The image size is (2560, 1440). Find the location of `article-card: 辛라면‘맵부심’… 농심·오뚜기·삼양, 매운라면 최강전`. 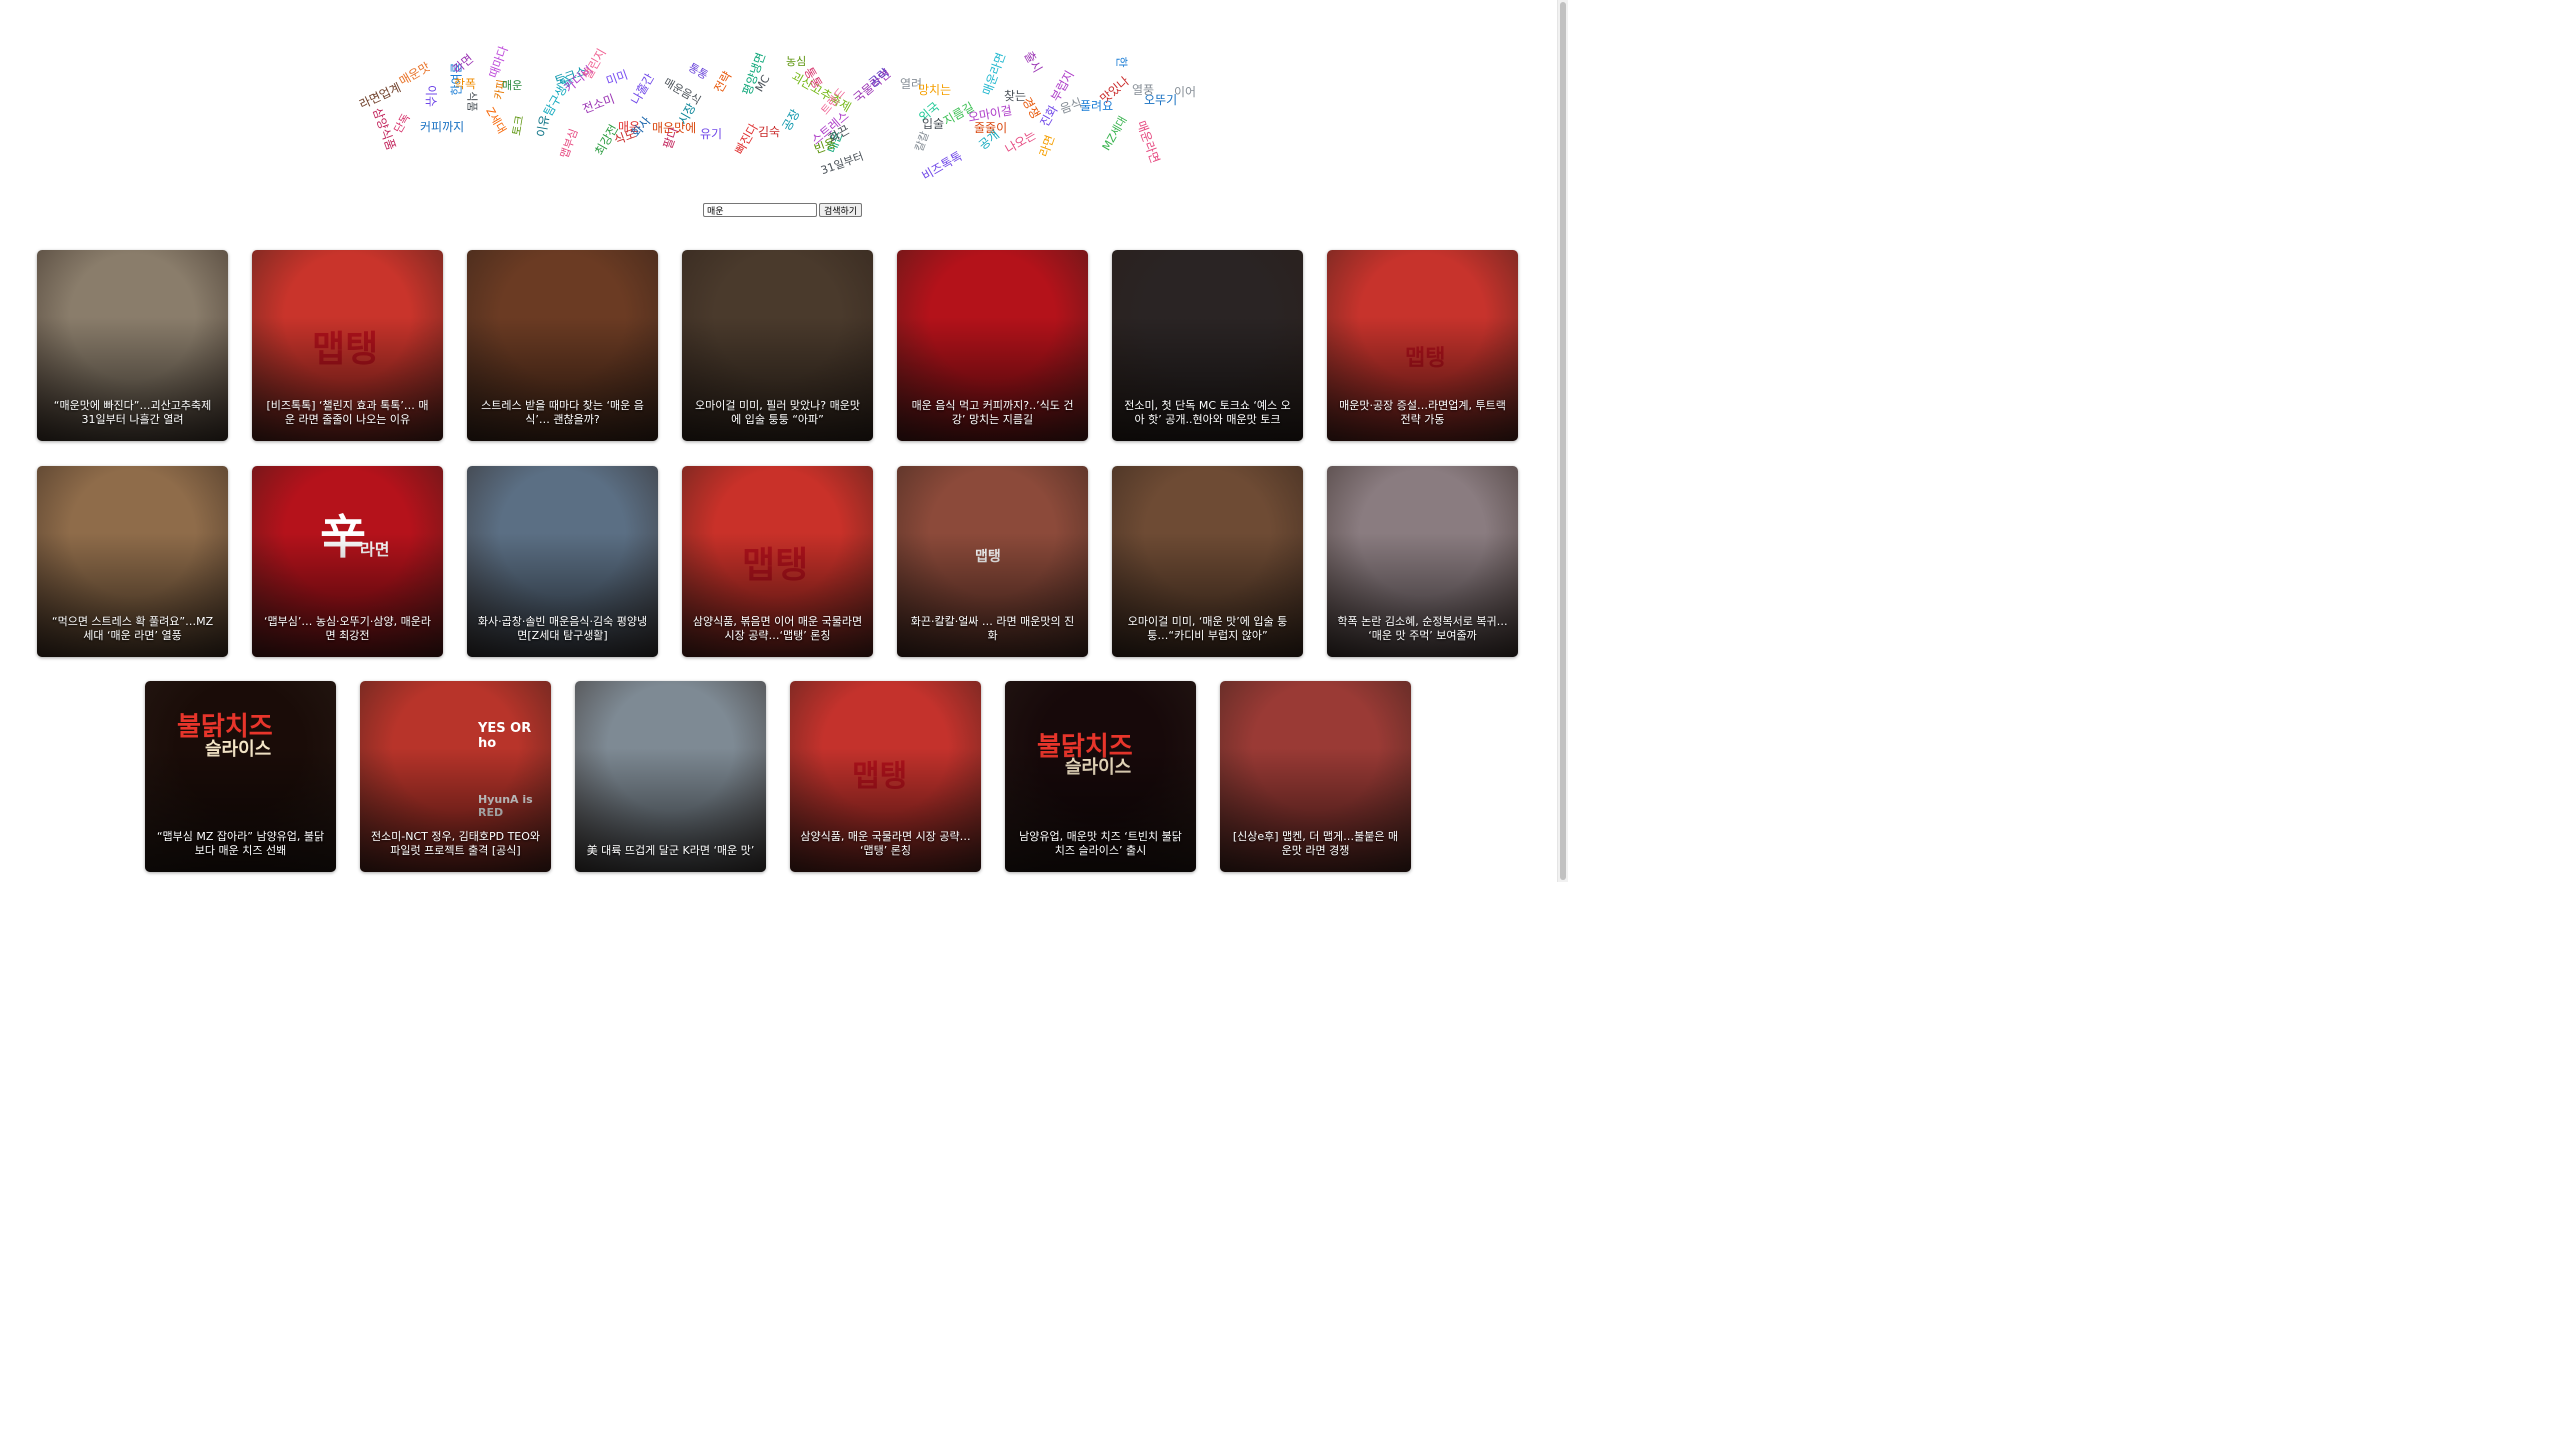

article-card: 辛라면‘맵부심’… 농심·오뚜기·삼양, 매운라면 최강전 is located at coordinates (347, 561).